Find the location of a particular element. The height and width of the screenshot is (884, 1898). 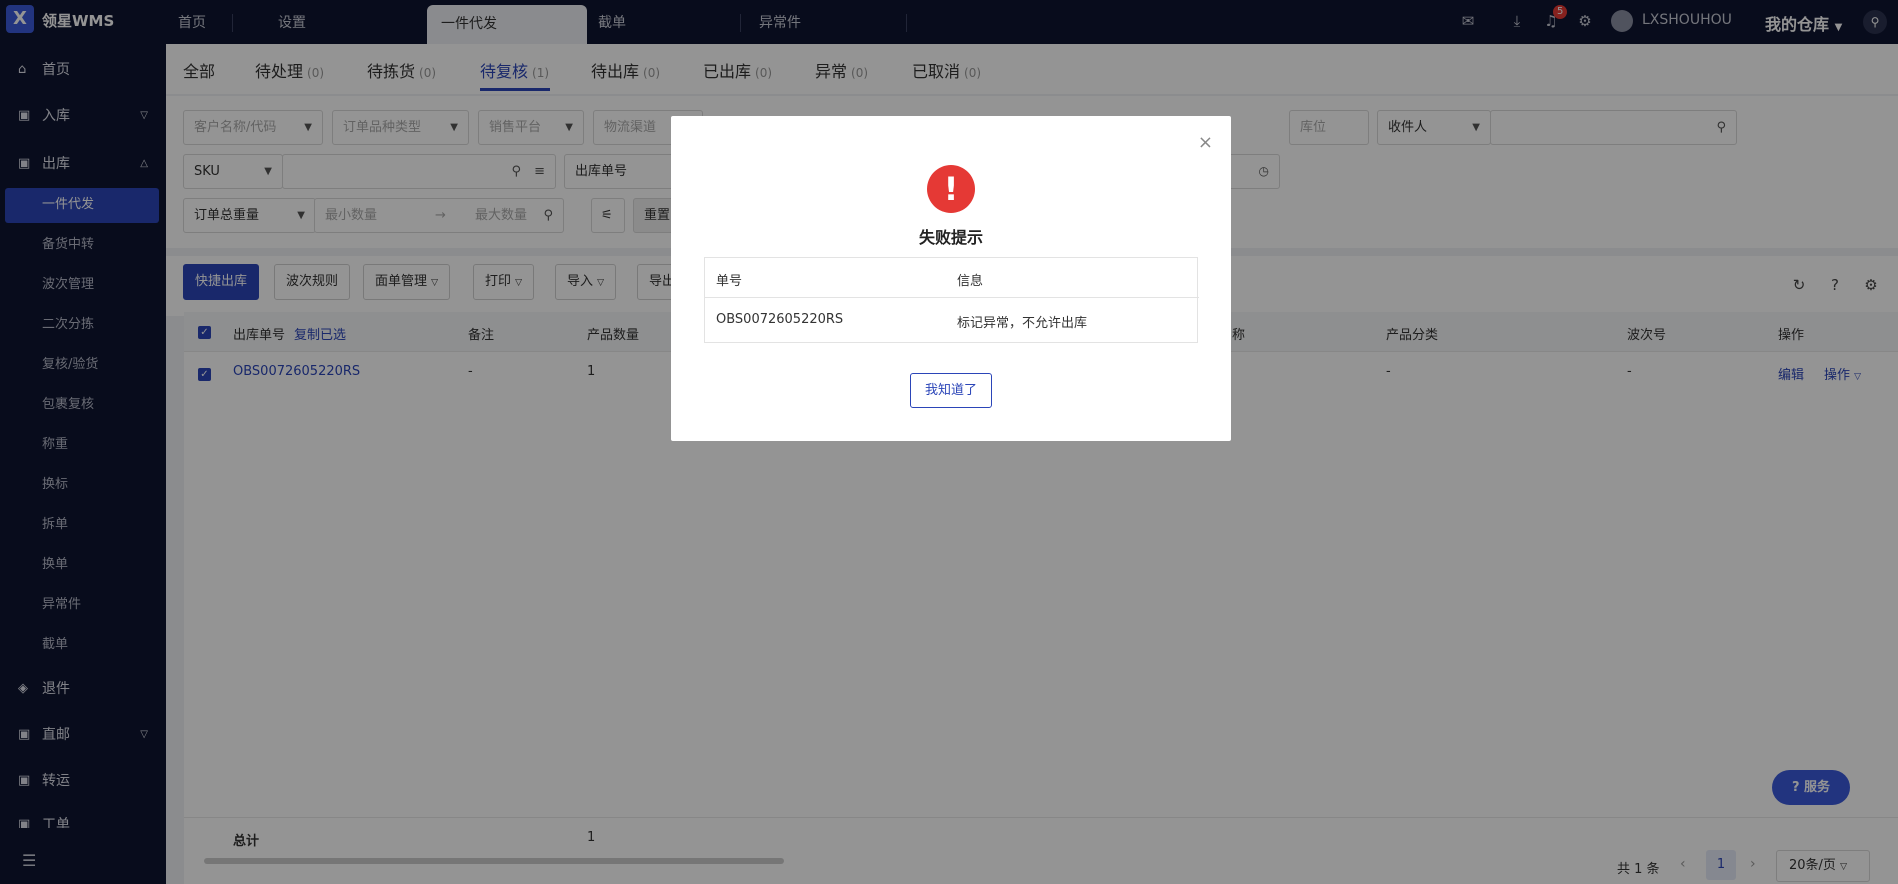

failure-table-header: 单号 信息 is located at coordinates (952, 278).